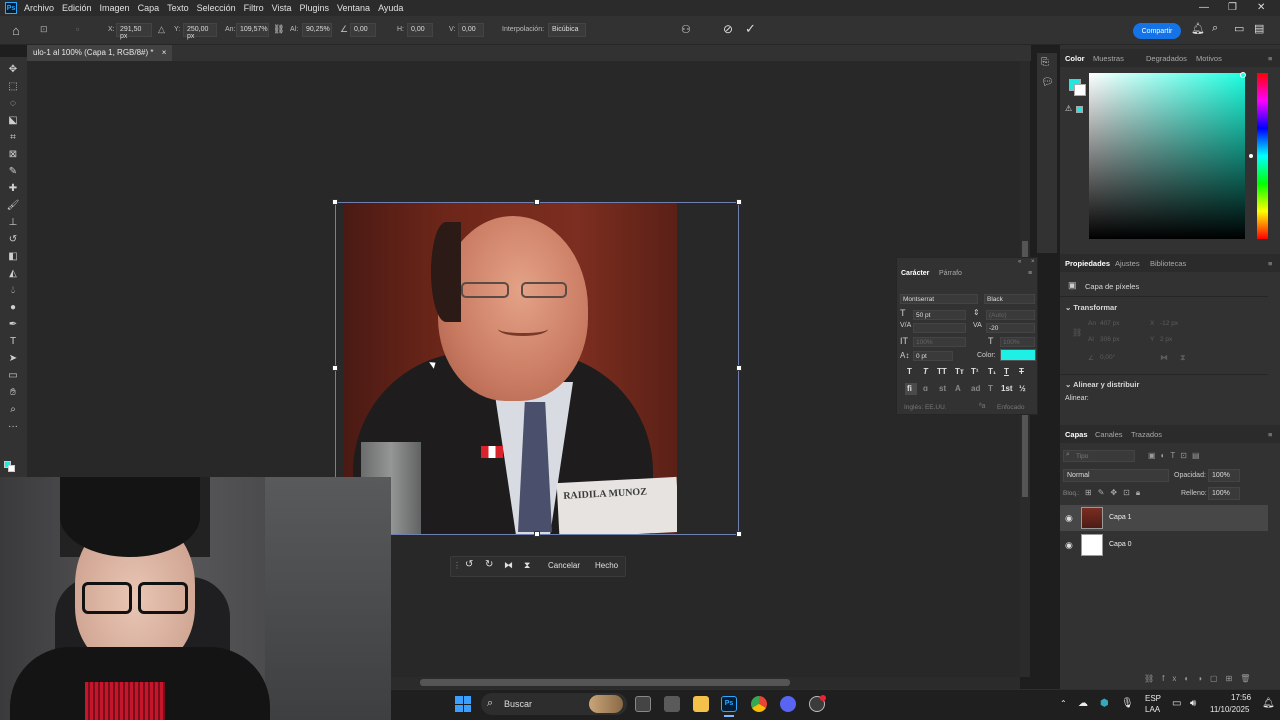 Image resolution: width=1280 pixels, height=720 pixels. I want to click on ligatures-button: ﬁ, so click(909, 388).